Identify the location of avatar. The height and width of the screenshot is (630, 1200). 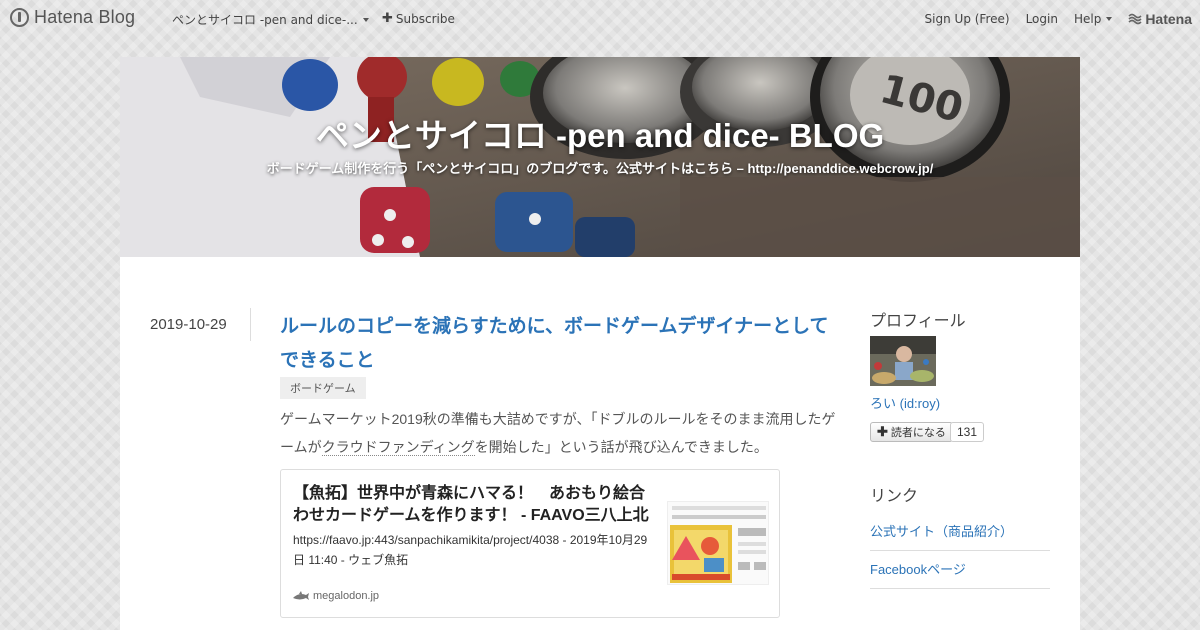
(903, 361).